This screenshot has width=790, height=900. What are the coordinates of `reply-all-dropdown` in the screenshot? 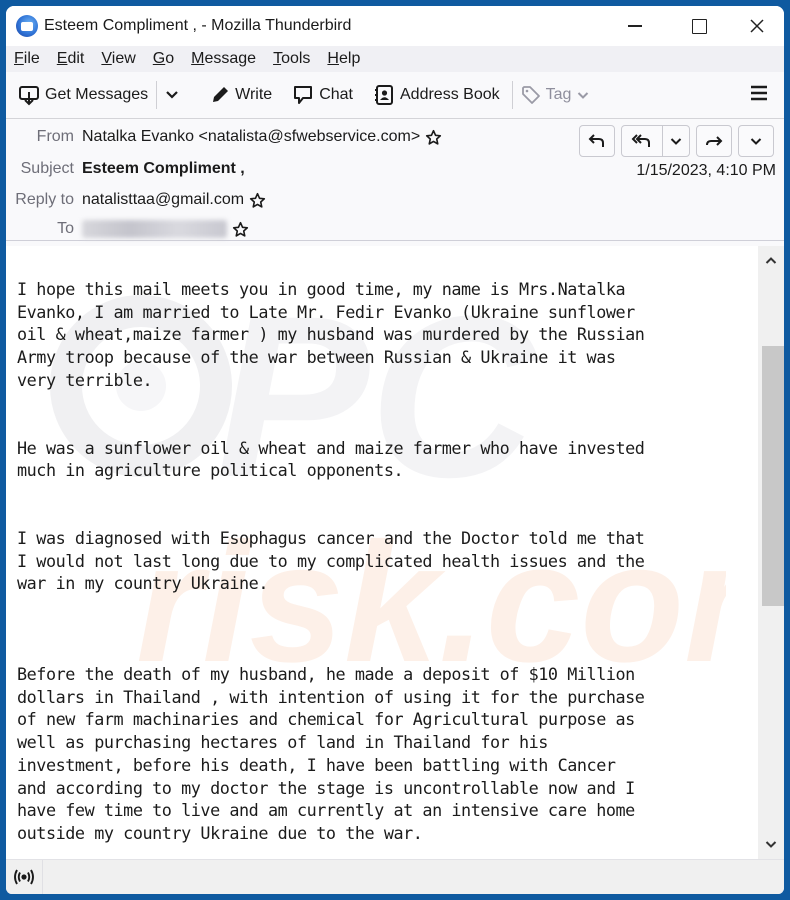 It's located at (675, 141).